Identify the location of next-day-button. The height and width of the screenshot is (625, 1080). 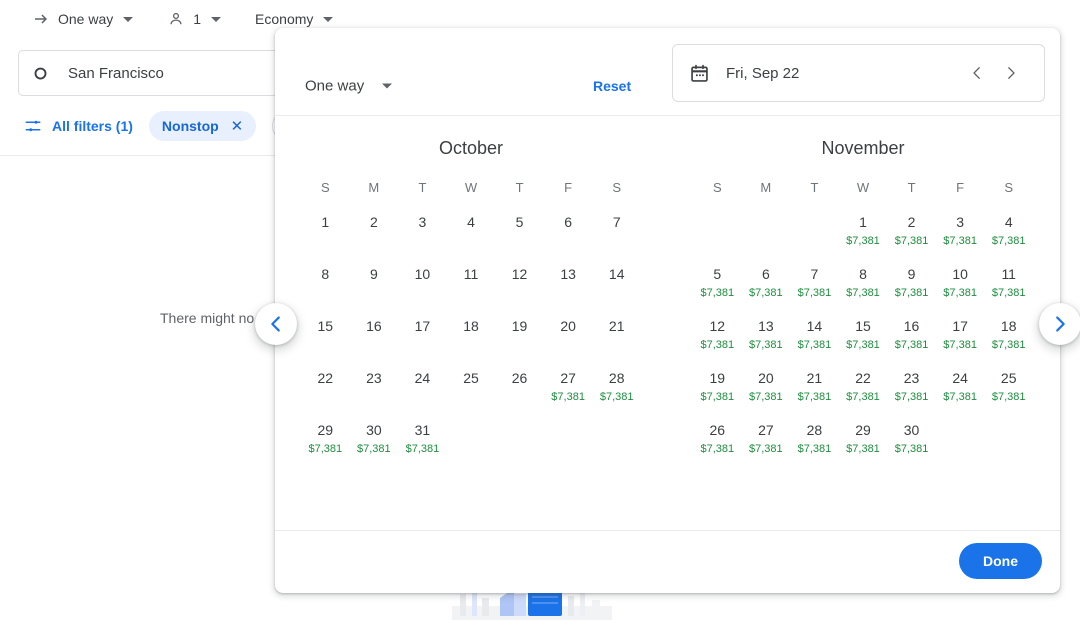
(1011, 73).